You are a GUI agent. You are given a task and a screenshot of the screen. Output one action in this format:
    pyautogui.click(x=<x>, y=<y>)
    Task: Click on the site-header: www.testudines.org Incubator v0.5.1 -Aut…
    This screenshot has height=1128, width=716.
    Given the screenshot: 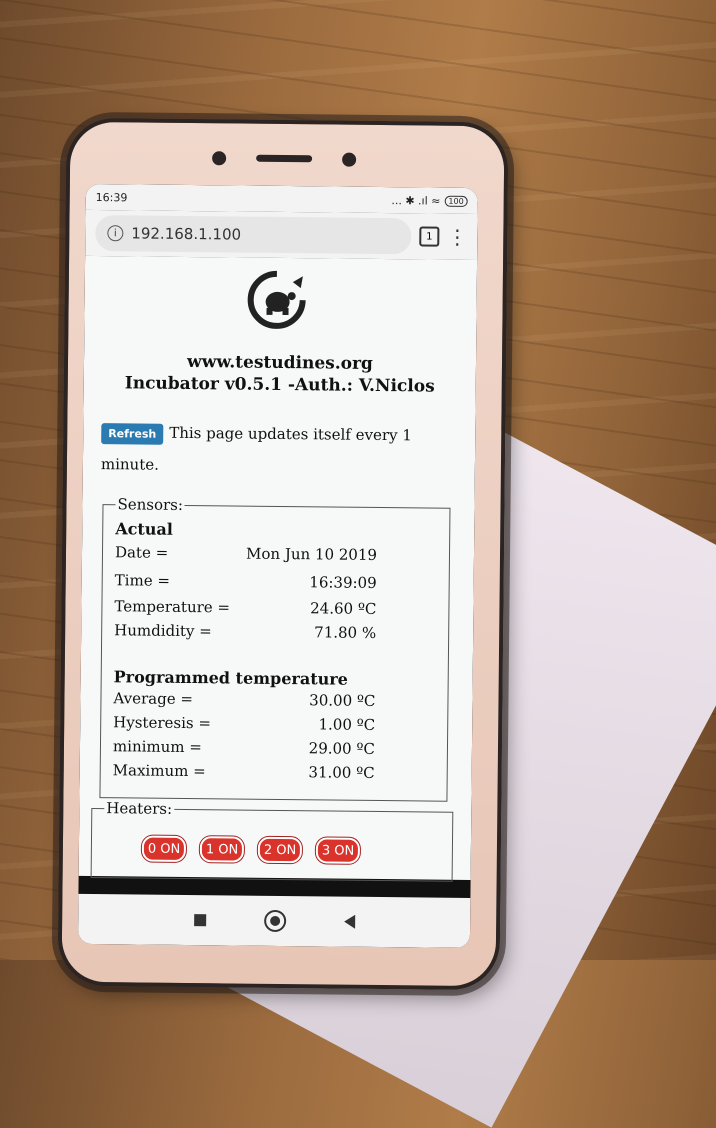 What is the action you would take?
    pyautogui.click(x=280, y=374)
    